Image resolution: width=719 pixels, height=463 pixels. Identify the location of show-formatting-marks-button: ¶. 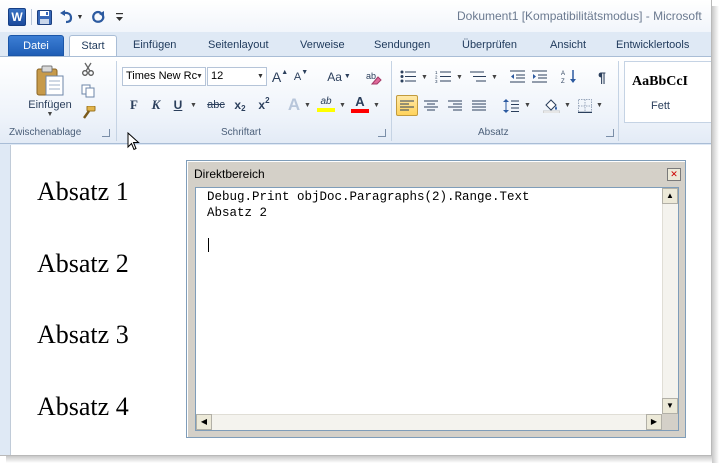
(602, 76).